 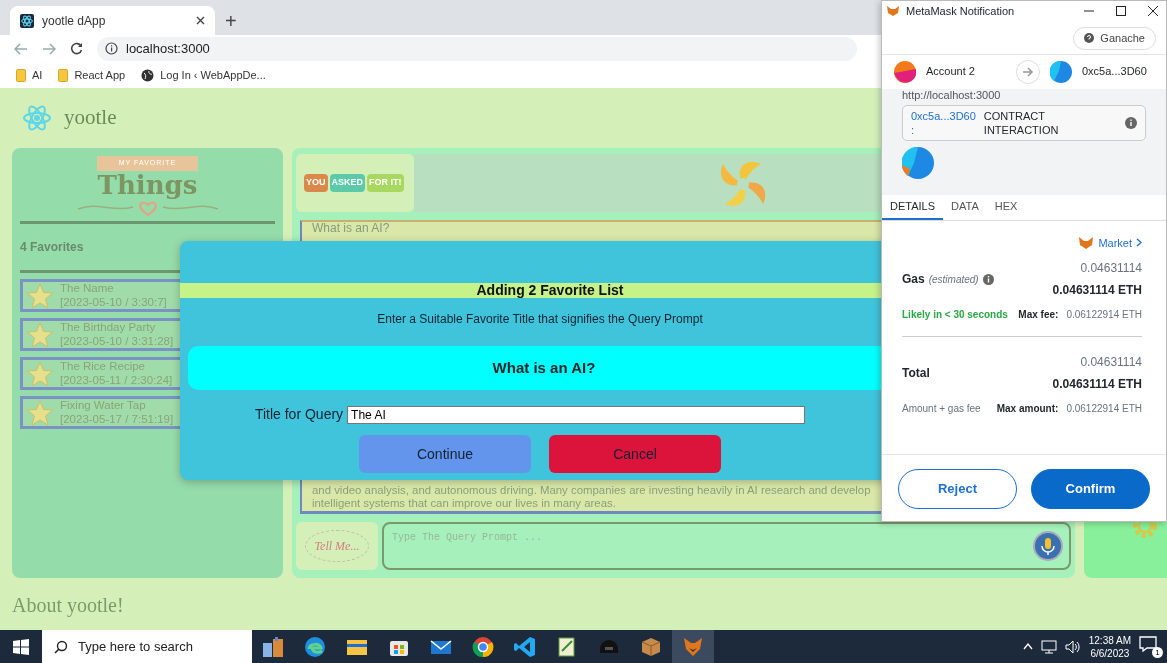 I want to click on browser-tab: yootle dApp, so click(x=112, y=20).